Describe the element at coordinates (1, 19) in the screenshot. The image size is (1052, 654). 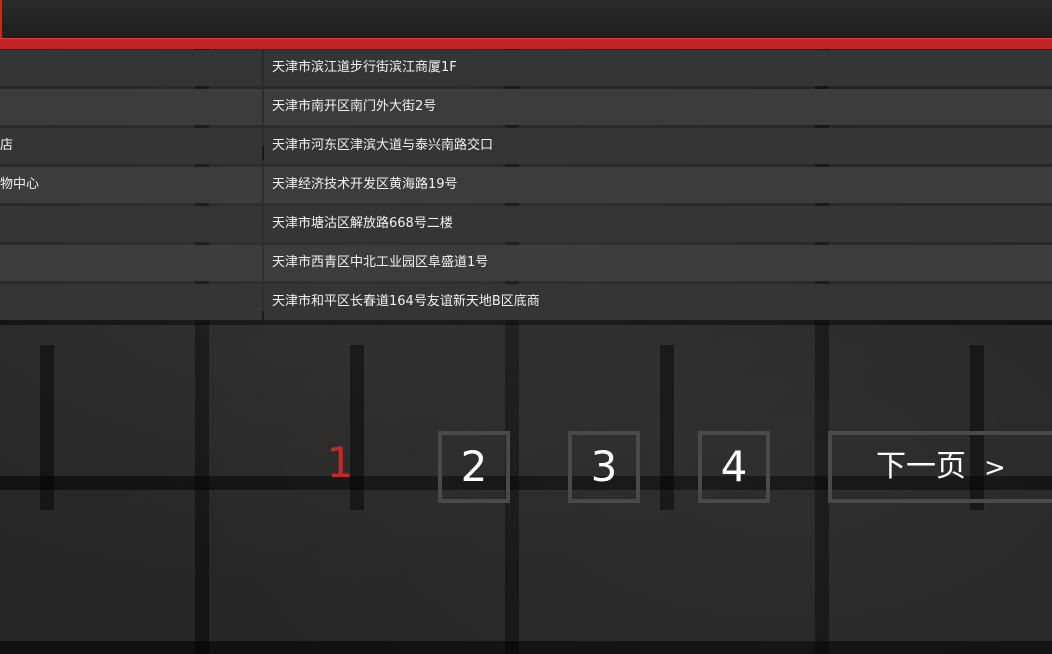
I see `banner-accent-edge` at that location.